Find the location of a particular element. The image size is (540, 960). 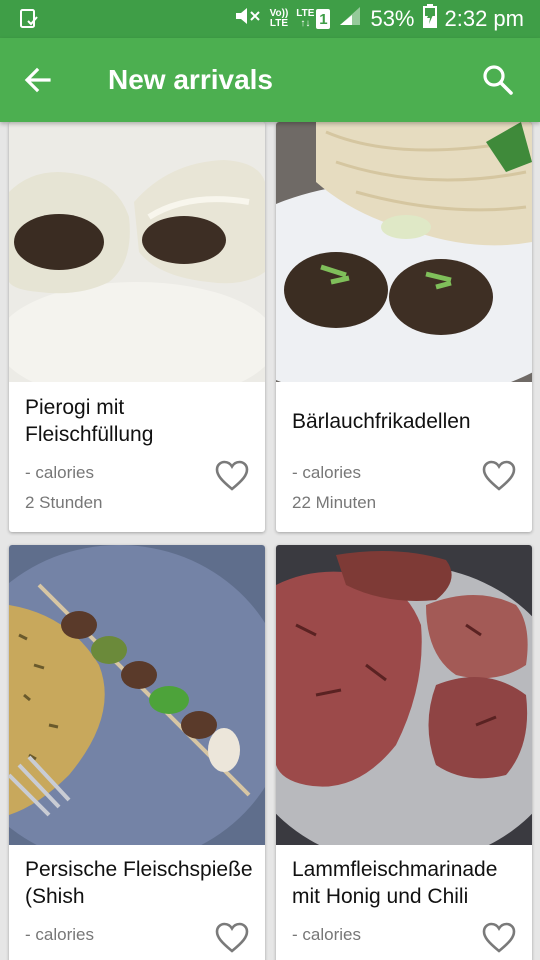

mute-icon is located at coordinates (247, 19).